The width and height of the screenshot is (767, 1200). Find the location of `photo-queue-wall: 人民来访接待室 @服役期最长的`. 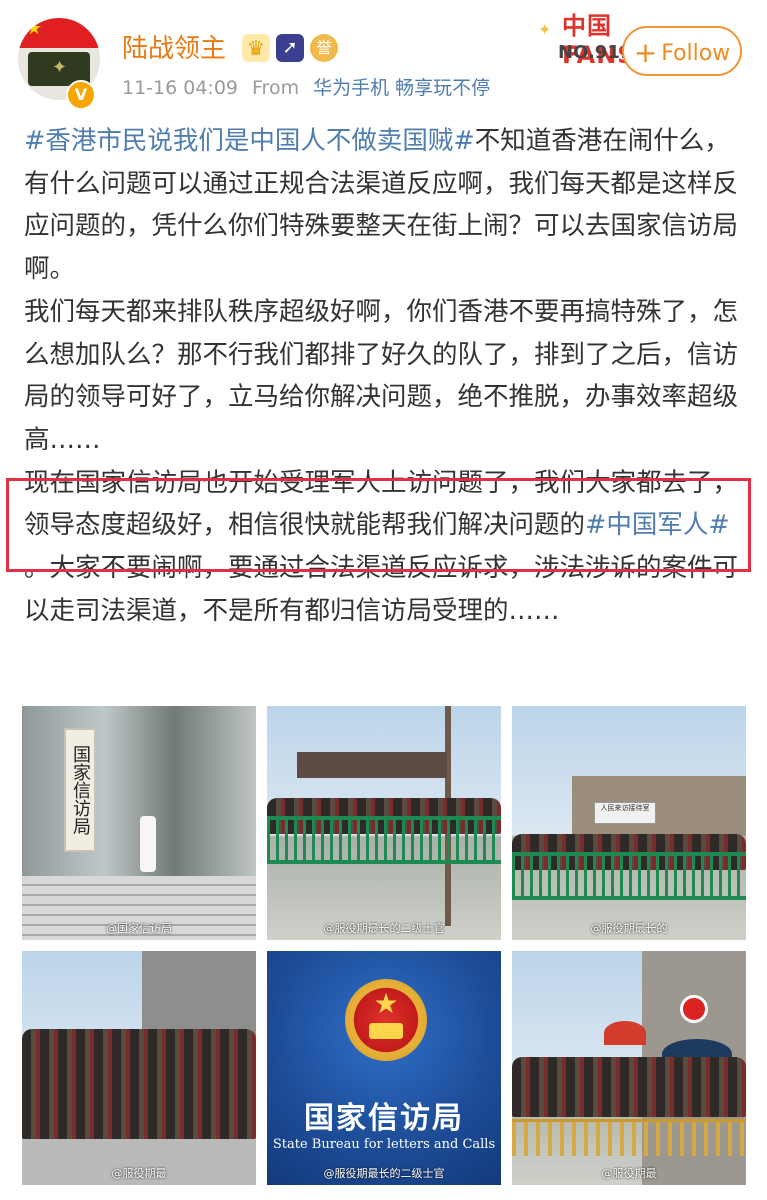

photo-queue-wall: 人民来访接待室 @服役期最长的 is located at coordinates (629, 823).